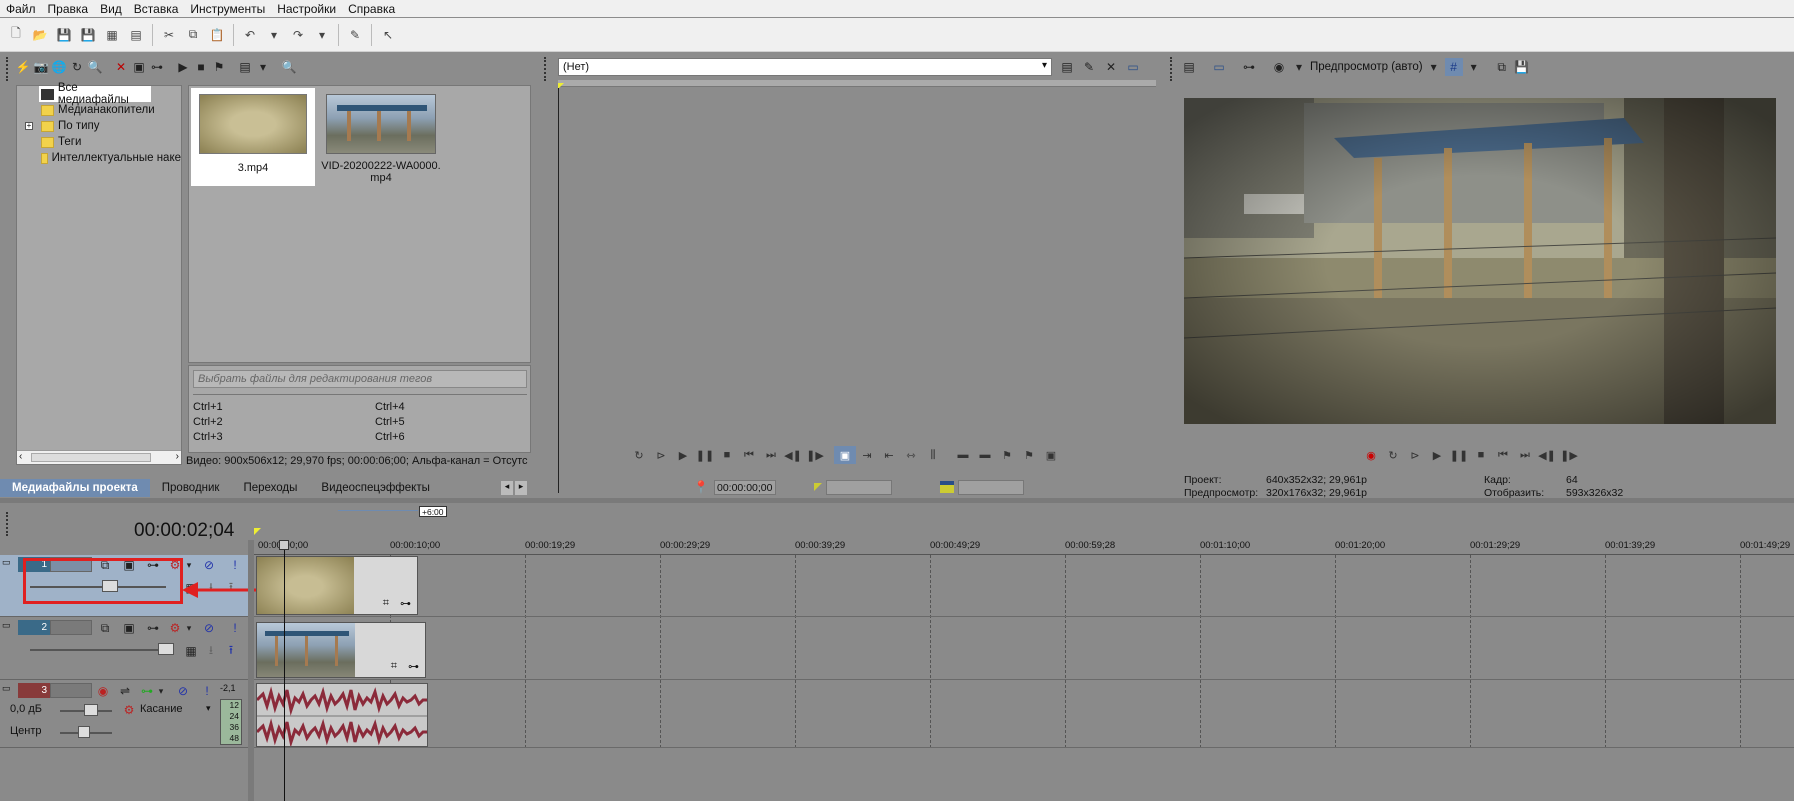 Image resolution: width=1794 pixels, height=801 pixels. Describe the element at coordinates (337, 585) in the screenshot. I see `video-clip-3mp4: ⌗ ⊶` at that location.